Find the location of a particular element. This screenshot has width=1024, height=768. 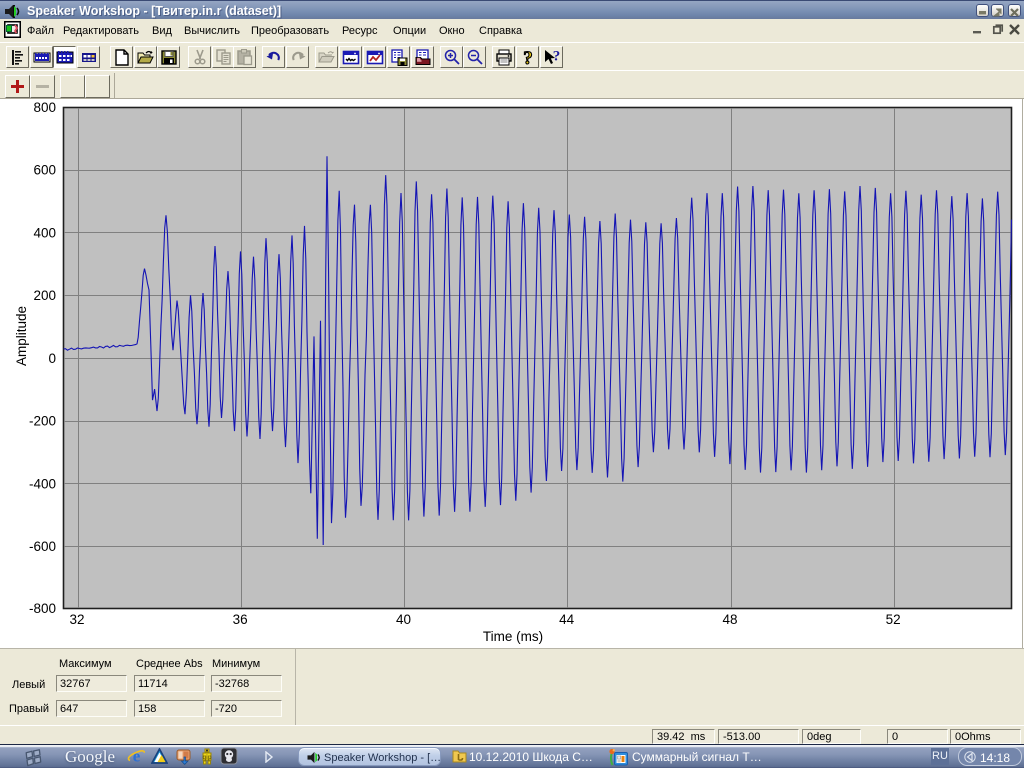

svg-text: 800 is located at coordinates (44, 107).